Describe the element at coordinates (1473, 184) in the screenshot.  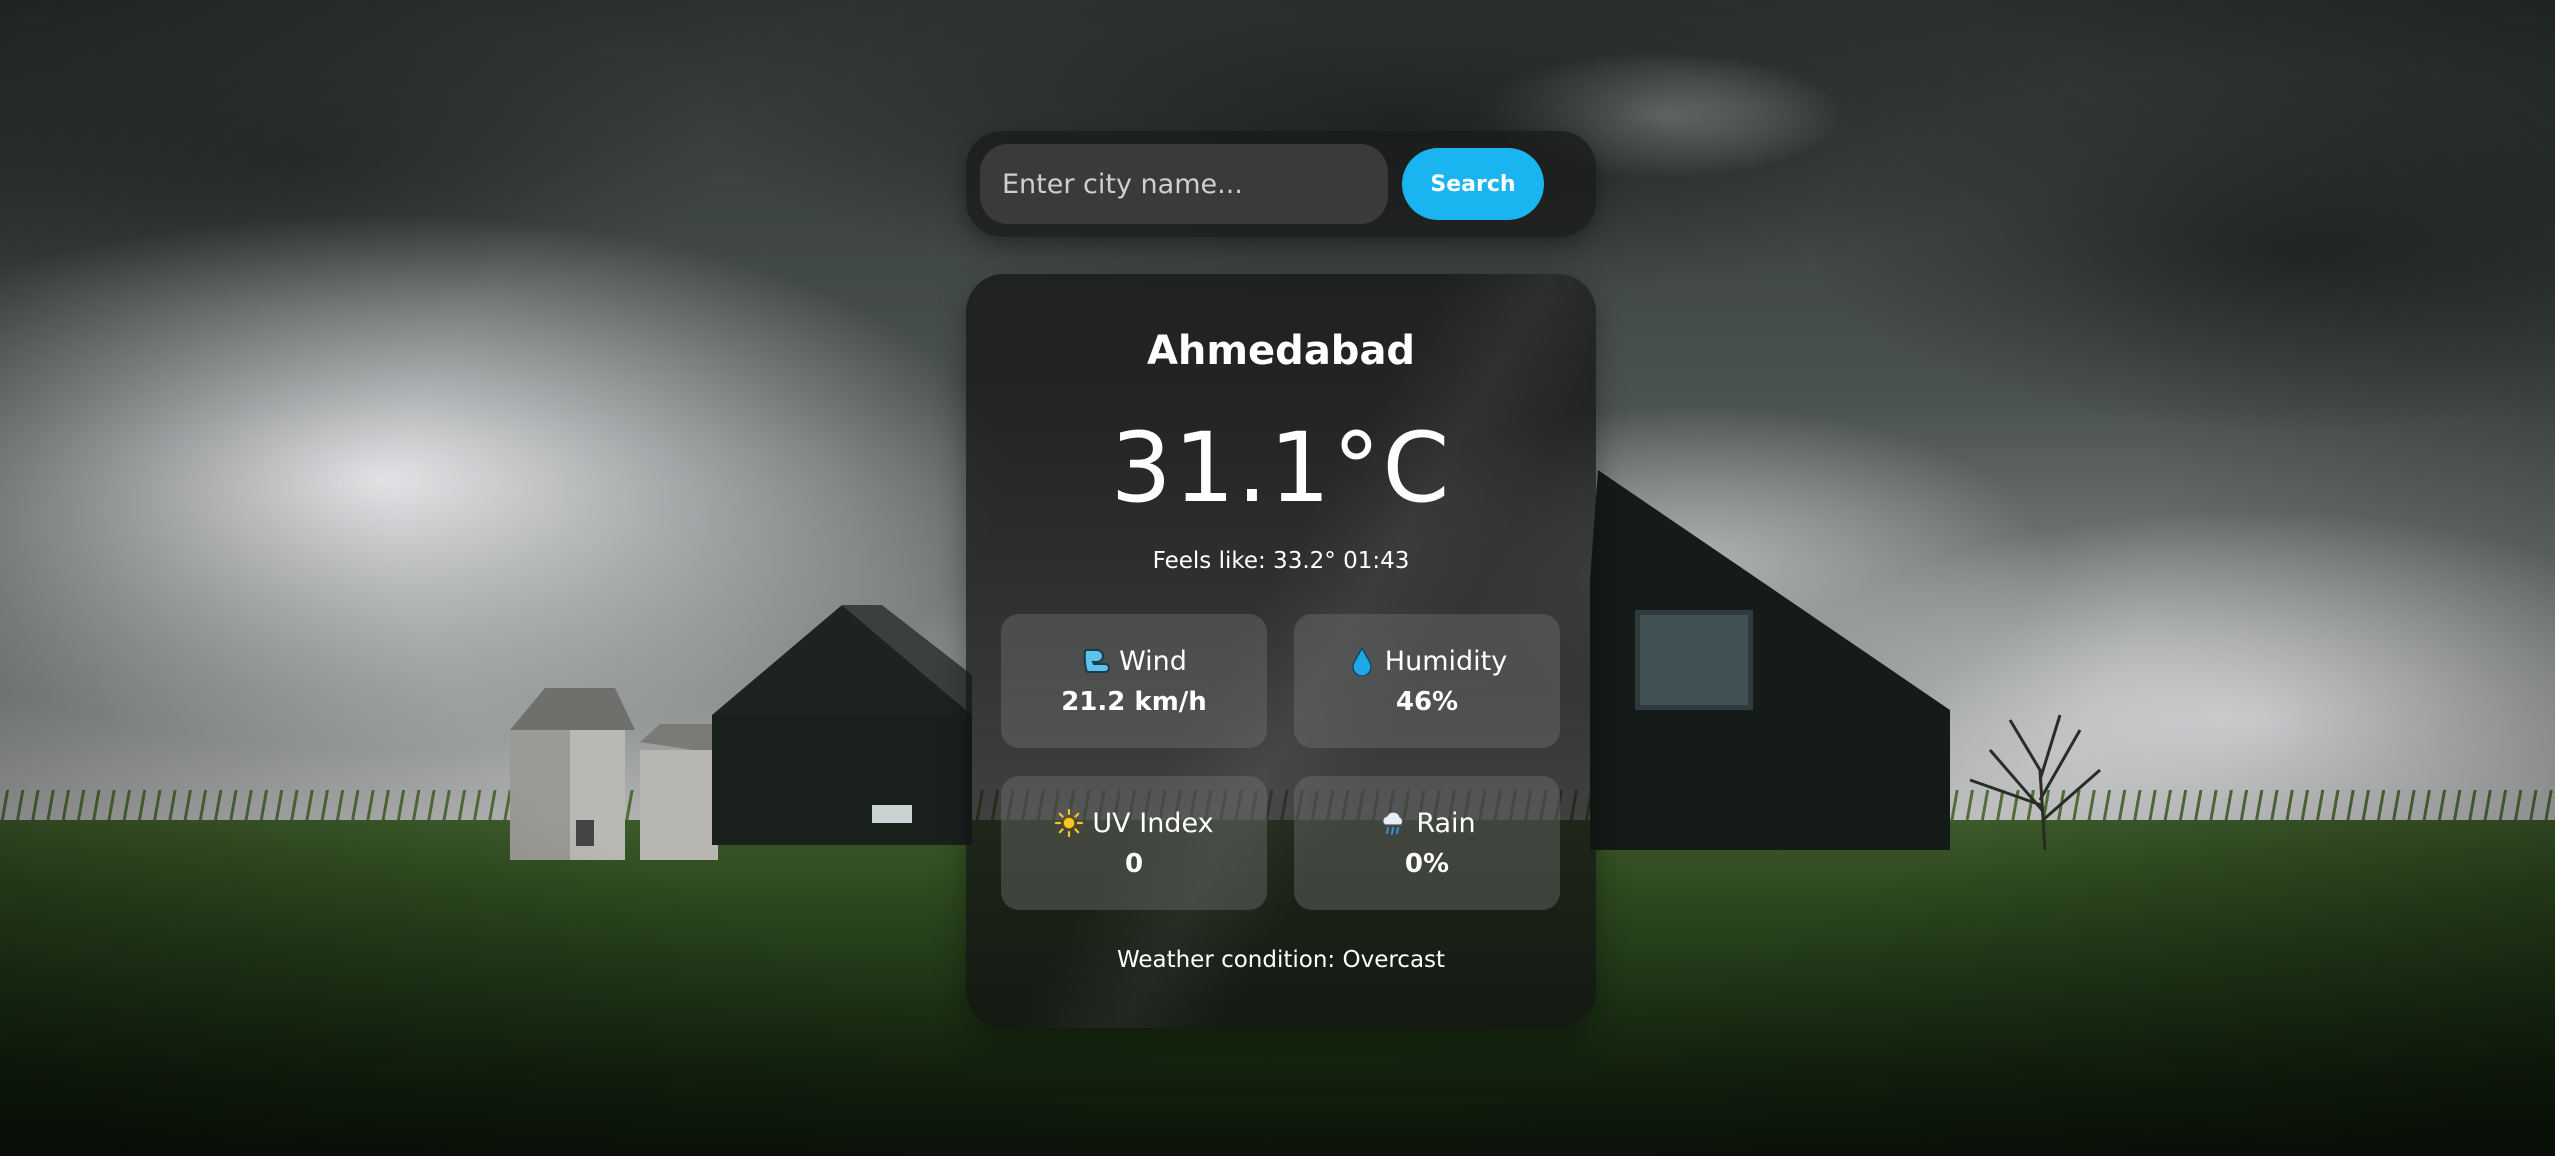
I see `search-button: Search` at that location.